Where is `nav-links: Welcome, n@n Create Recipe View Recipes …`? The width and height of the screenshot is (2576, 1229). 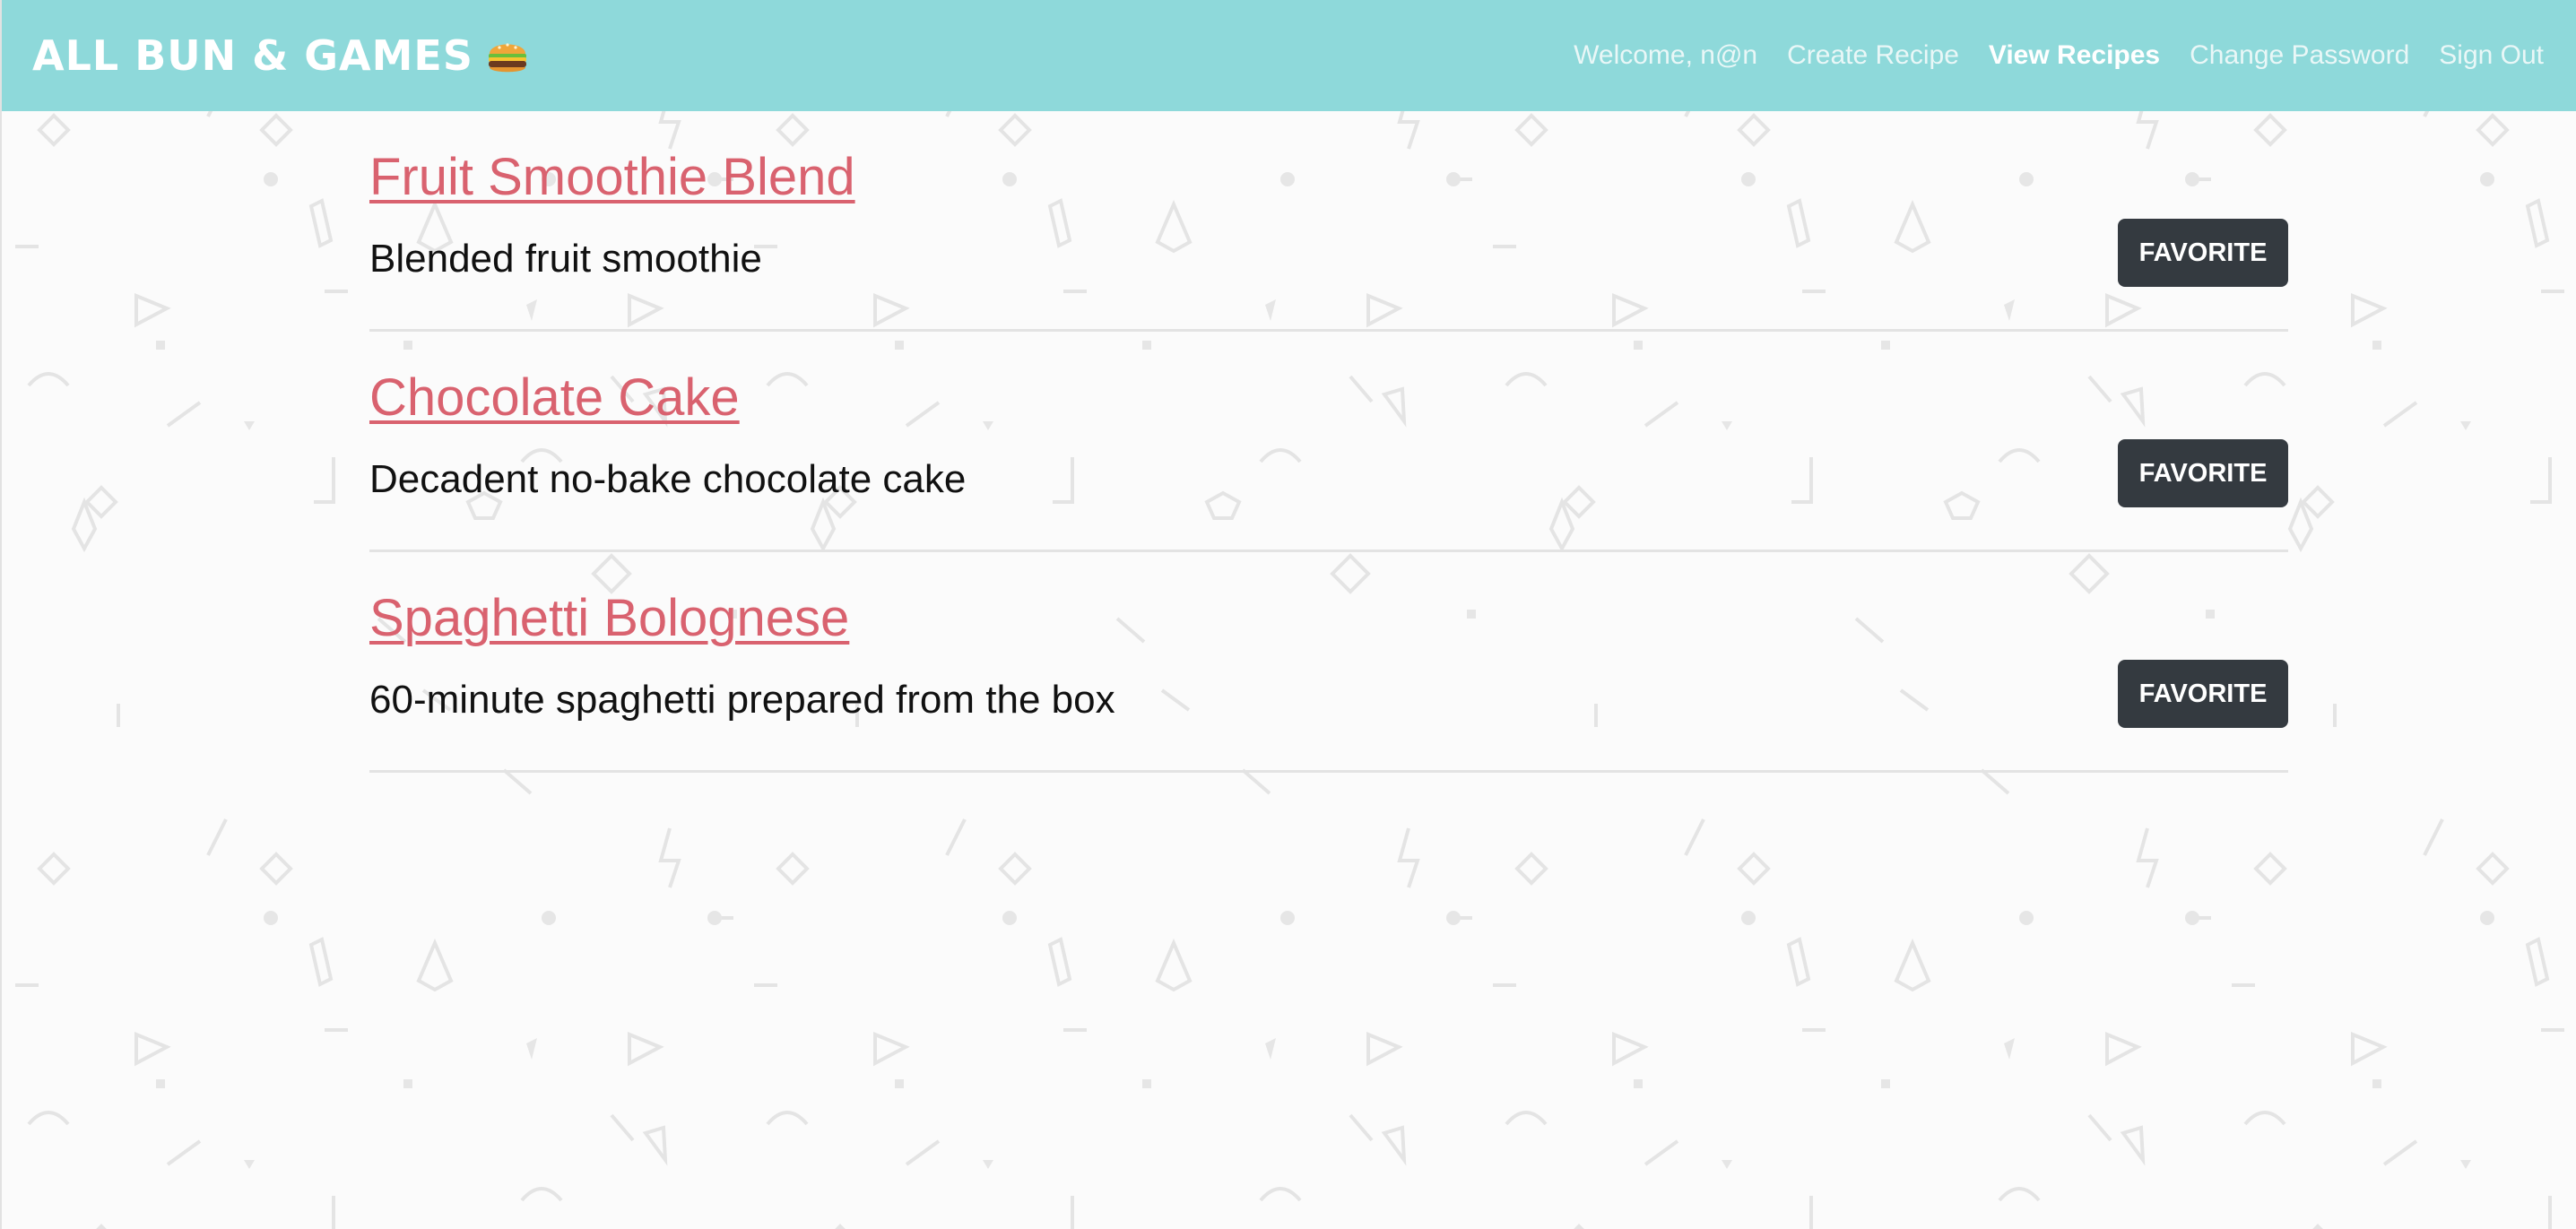 nav-links: Welcome, n@n Create Recipe View Recipes … is located at coordinates (2059, 55).